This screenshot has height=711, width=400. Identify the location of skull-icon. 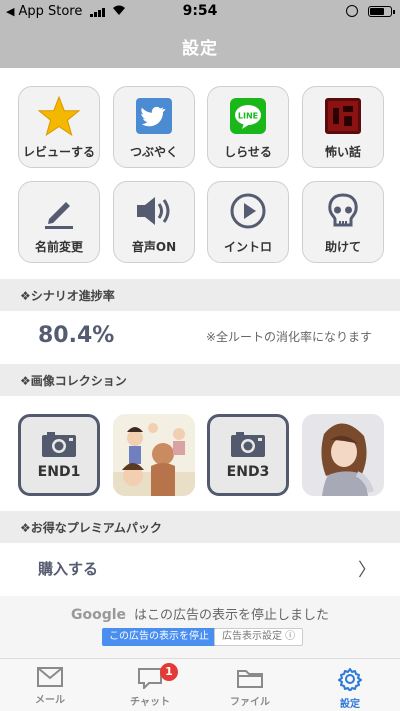
(343, 211).